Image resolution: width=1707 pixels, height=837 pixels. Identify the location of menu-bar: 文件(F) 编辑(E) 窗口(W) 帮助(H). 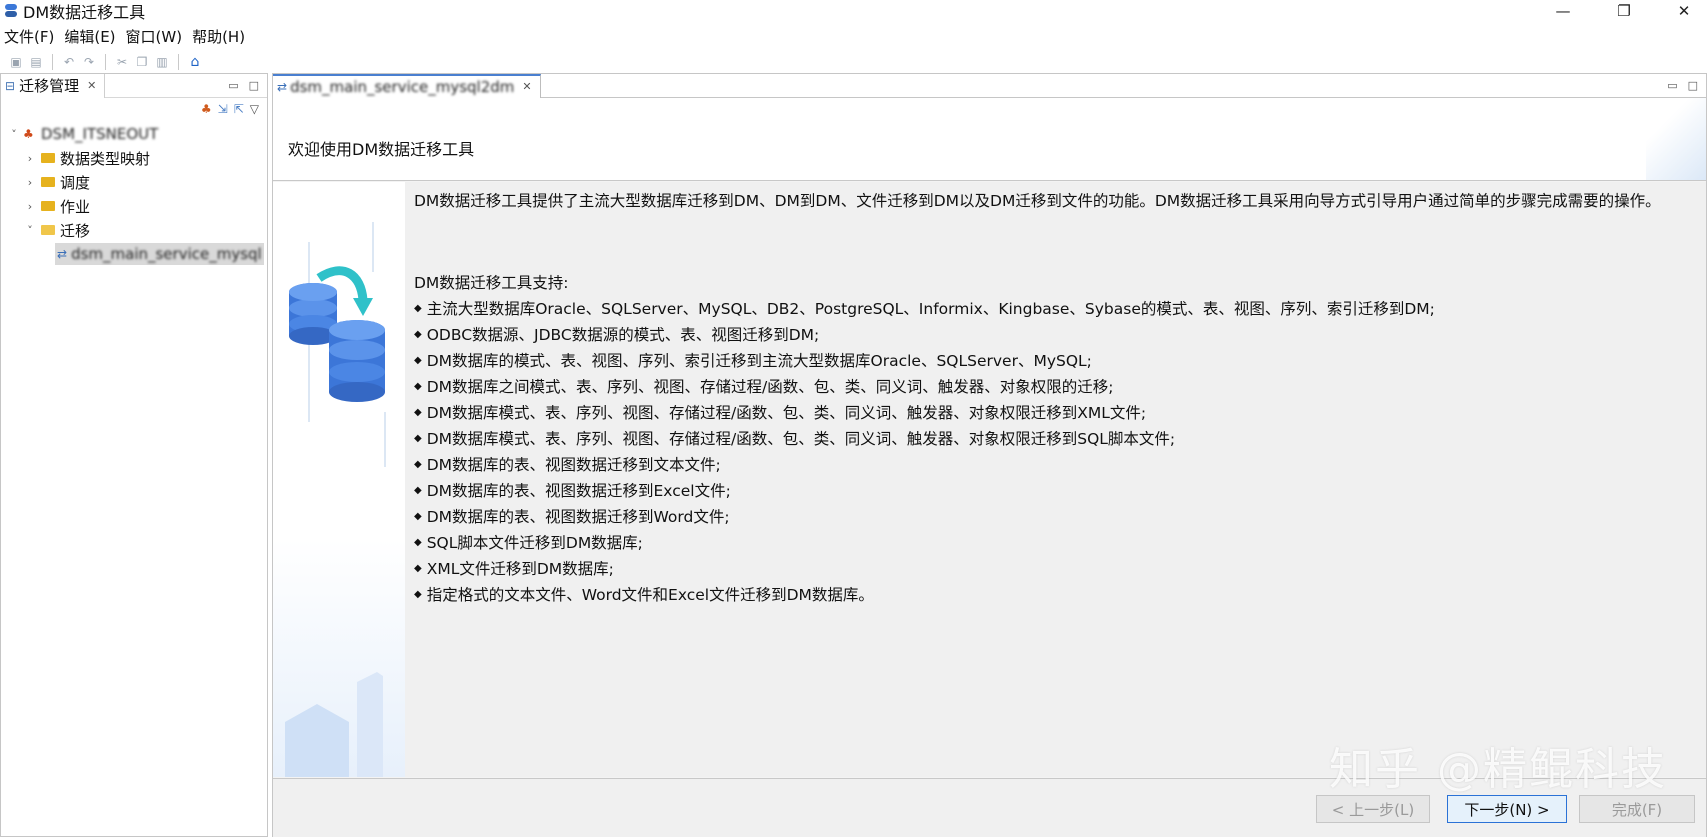
(853, 36).